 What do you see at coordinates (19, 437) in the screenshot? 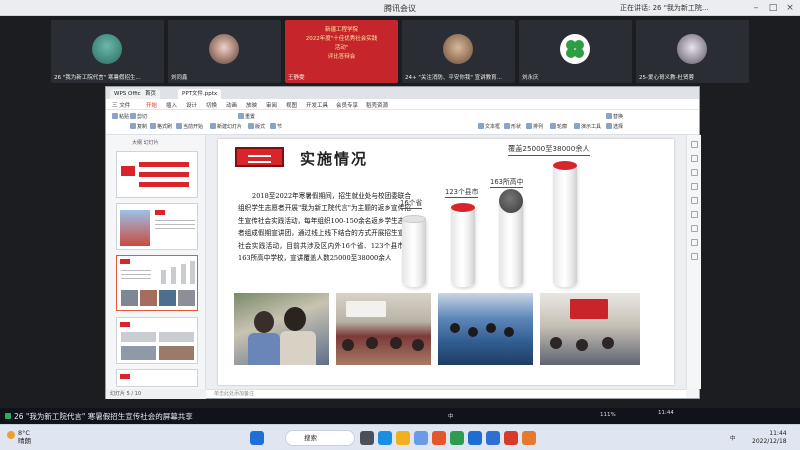
I see `weather-widget: 8°C 晴朗` at bounding box center [19, 437].